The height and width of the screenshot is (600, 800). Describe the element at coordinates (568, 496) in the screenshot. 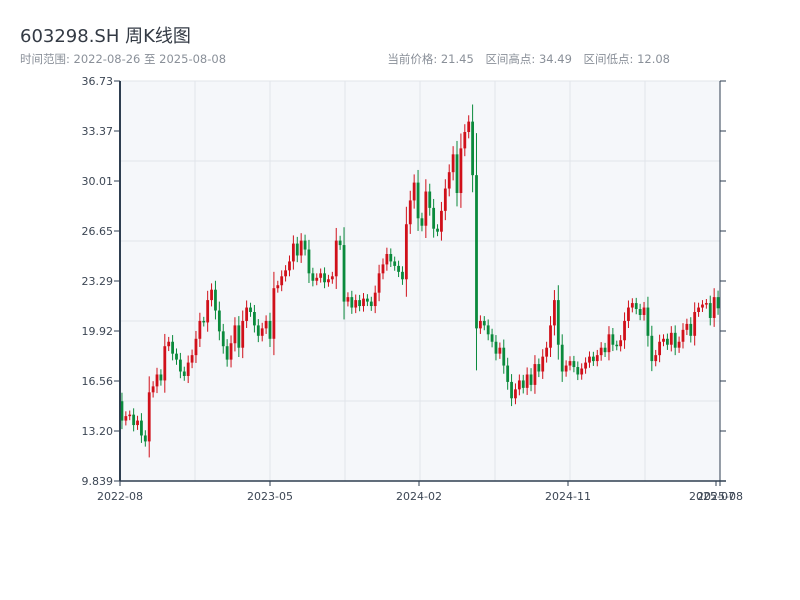

I see `x-tick-label: 2024-11` at that location.